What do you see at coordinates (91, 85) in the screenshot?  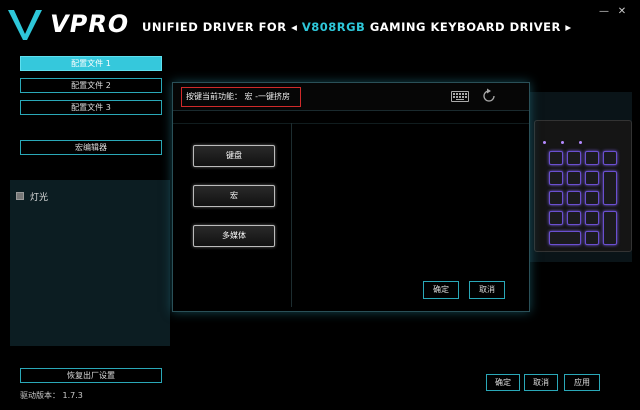 I see `profile-button-2: 配置文件 2` at bounding box center [91, 85].